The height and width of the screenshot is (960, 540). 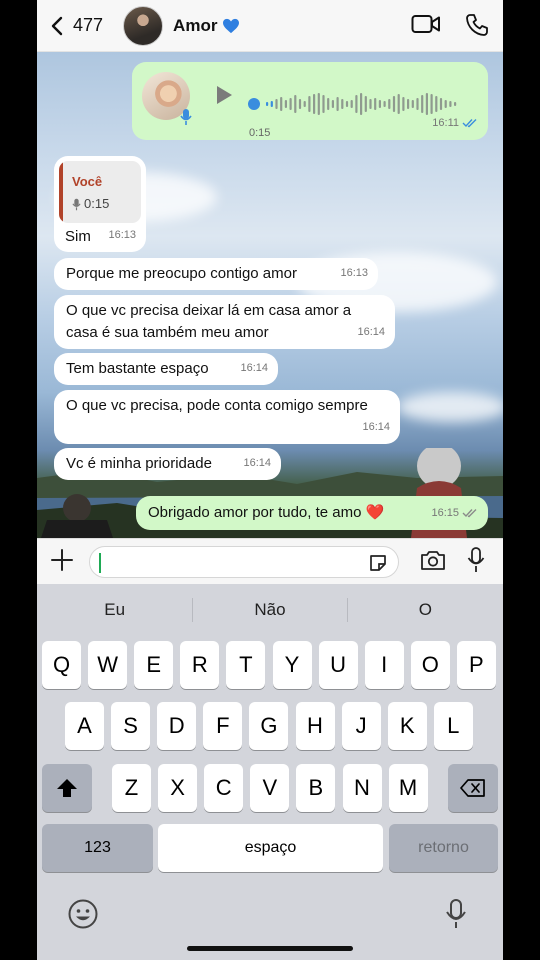 I want to click on key-q: Q, so click(x=61, y=665).